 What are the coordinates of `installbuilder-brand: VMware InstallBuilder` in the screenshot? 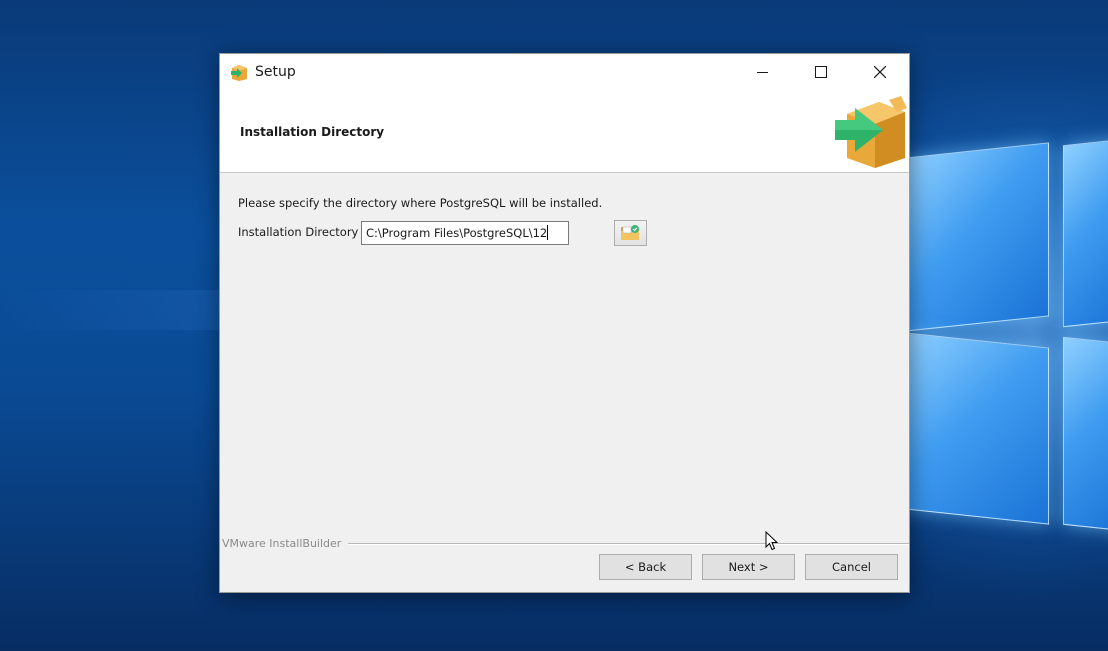 It's located at (282, 543).